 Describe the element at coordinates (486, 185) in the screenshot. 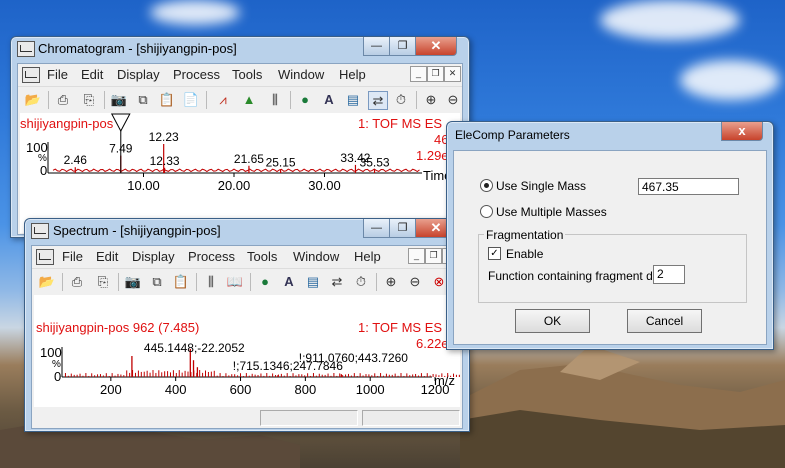

I see `single-mass-radio` at that location.